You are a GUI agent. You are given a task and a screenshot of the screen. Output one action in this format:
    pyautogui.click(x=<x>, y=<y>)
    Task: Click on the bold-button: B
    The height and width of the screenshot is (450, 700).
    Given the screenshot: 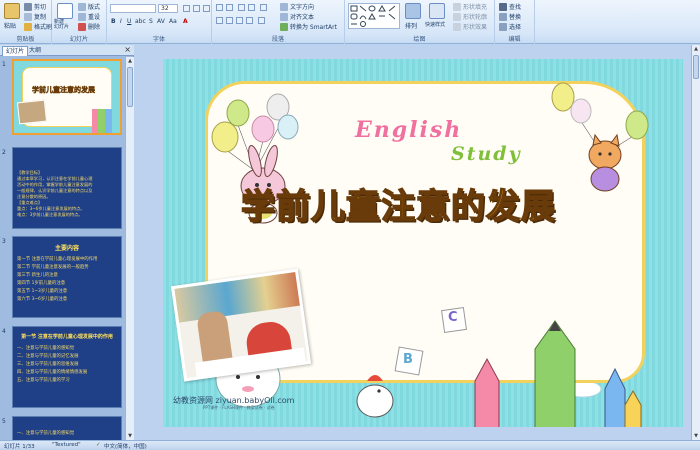 What is the action you would take?
    pyautogui.click(x=113, y=21)
    